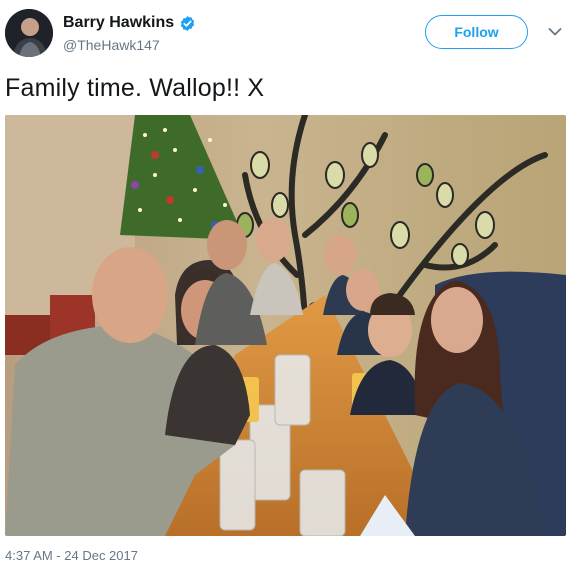 This screenshot has height=566, width=571. I want to click on author-name: Barry Hawkins, so click(118, 23).